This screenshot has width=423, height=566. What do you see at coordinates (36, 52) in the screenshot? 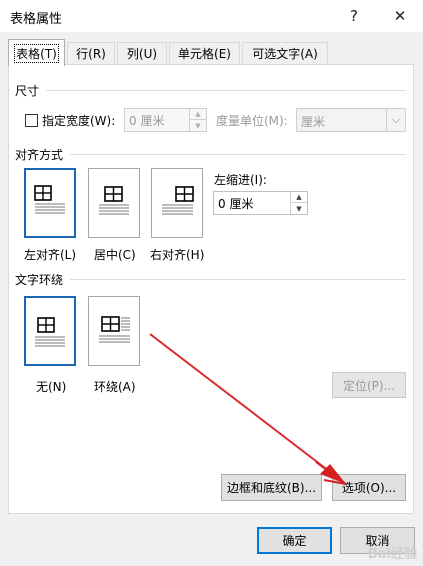
I see `tab-table: 表格(T)` at bounding box center [36, 52].